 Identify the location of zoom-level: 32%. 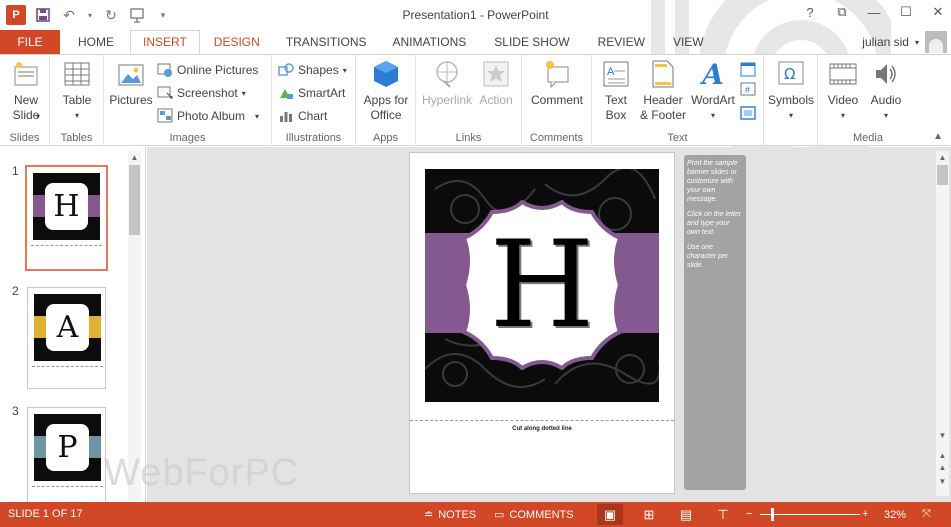
(895, 514).